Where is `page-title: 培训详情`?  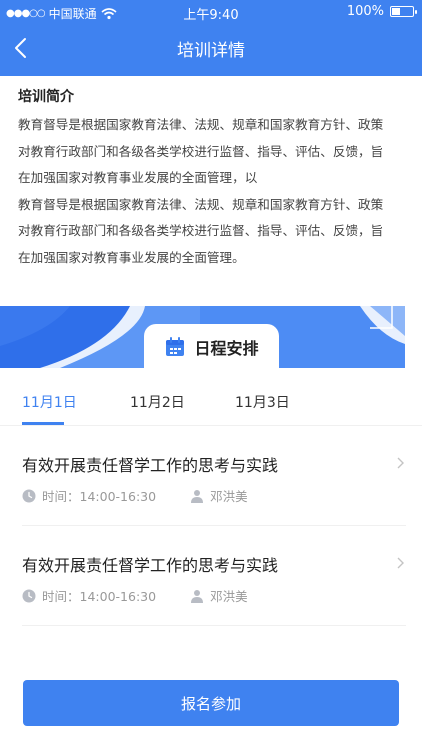
page-title: 培训详情 is located at coordinates (211, 51).